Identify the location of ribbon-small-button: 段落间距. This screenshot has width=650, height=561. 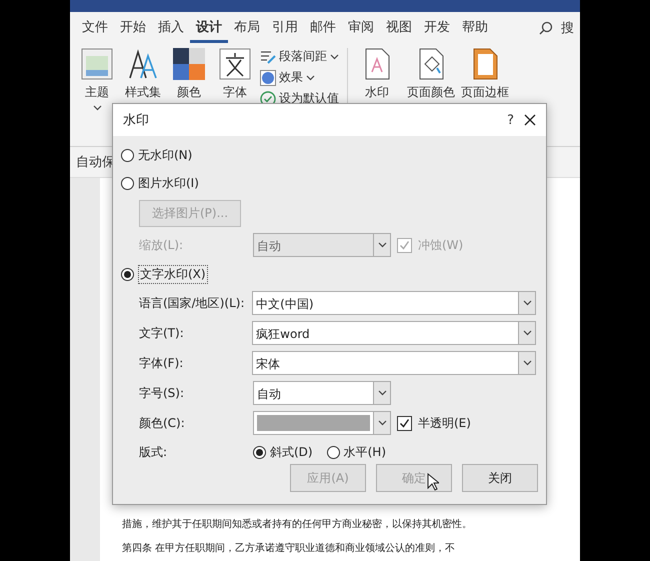
(299, 56).